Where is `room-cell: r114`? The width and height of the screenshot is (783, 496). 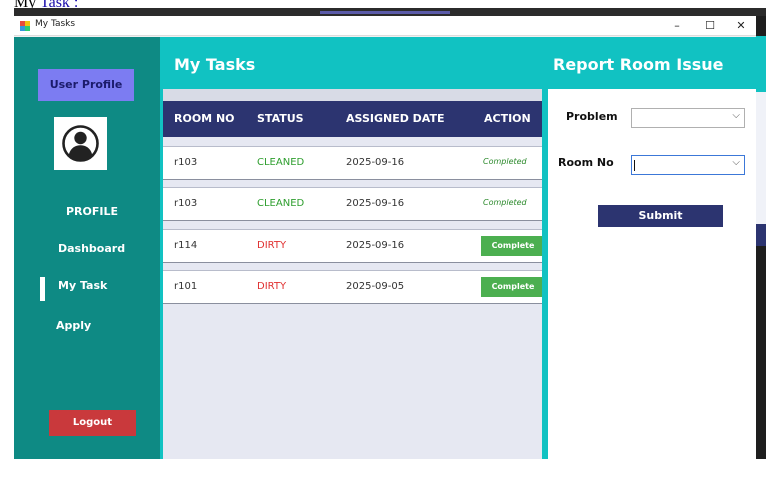 room-cell: r114 is located at coordinates (186, 245).